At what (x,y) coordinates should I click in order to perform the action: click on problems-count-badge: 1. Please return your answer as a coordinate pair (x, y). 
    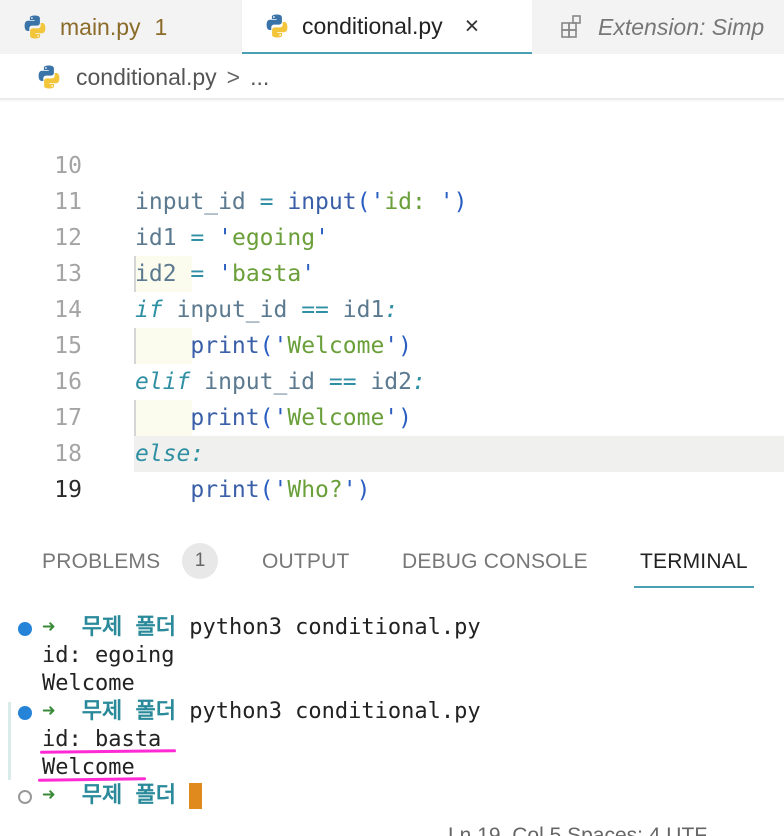
    Looking at the image, I should click on (200, 561).